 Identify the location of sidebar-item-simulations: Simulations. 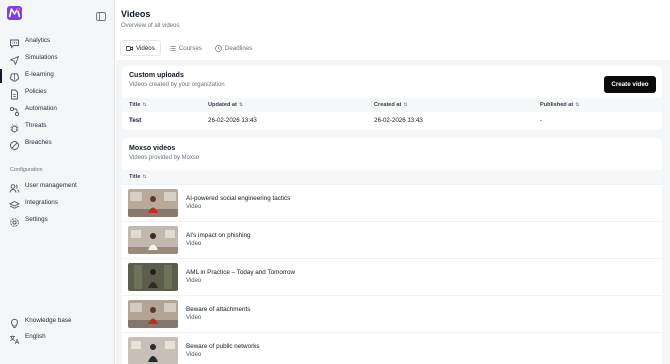
(57, 60).